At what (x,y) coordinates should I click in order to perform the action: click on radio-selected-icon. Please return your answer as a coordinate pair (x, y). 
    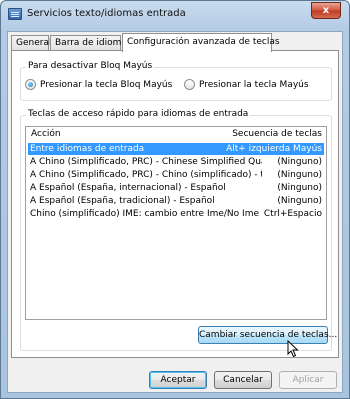
    Looking at the image, I should click on (30, 84).